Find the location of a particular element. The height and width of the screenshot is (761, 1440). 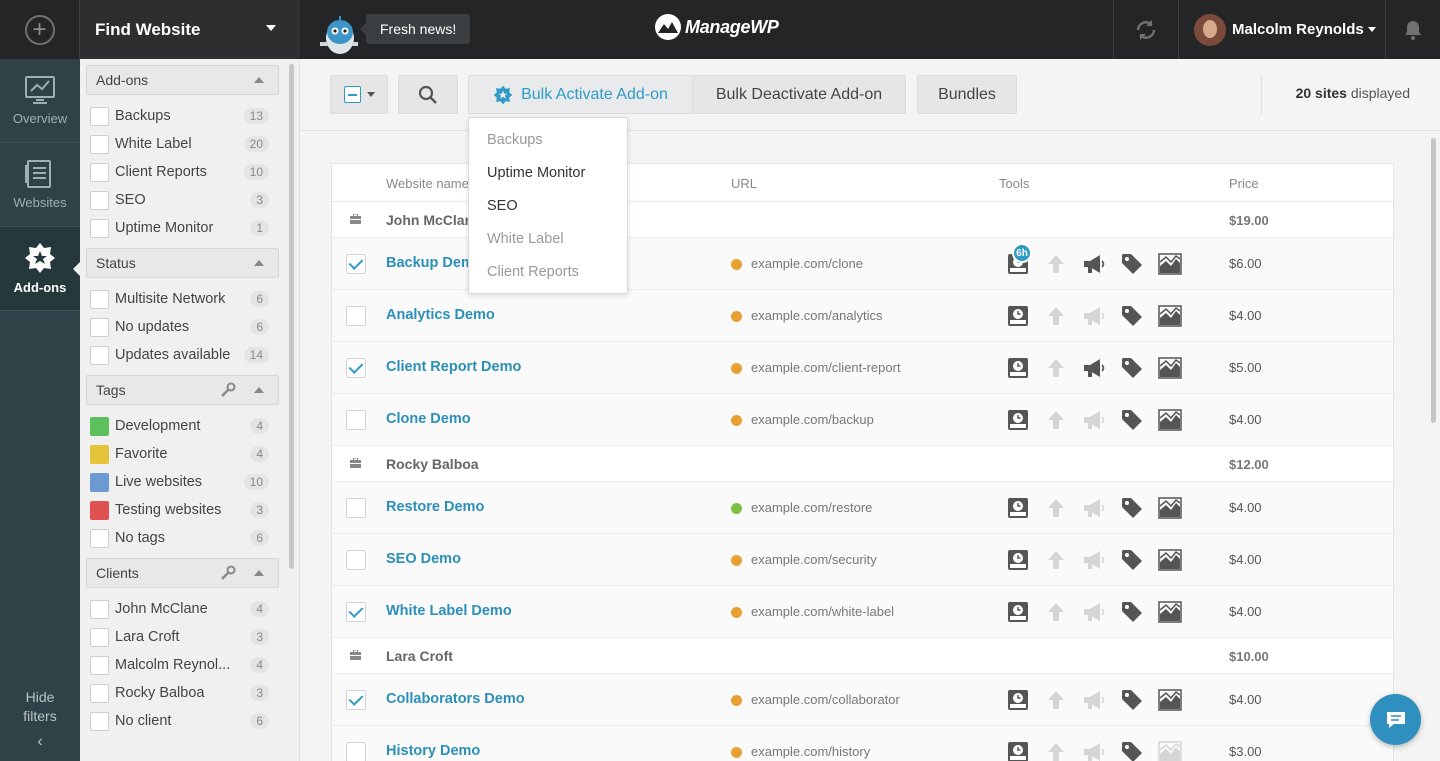

filter-item: Development 4 is located at coordinates (194, 426).